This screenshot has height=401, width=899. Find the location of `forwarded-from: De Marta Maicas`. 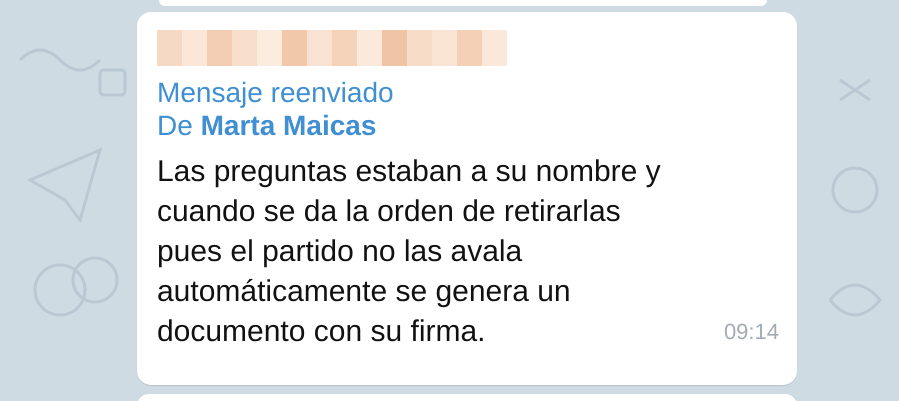

forwarded-from: De Marta Maicas is located at coordinates (267, 125).